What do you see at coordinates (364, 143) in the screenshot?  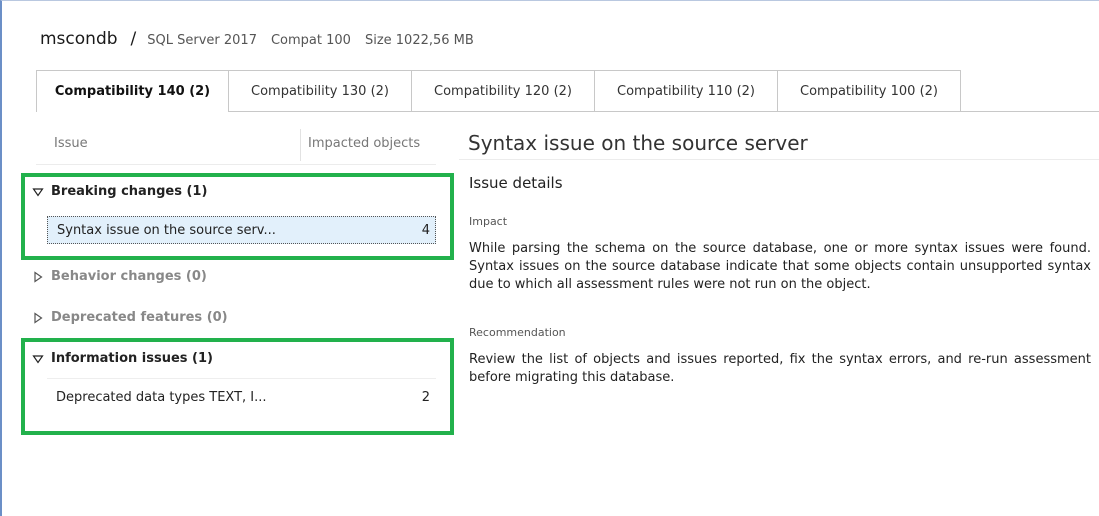 I see `column-header-impacted-objects: Impacted objects` at bounding box center [364, 143].